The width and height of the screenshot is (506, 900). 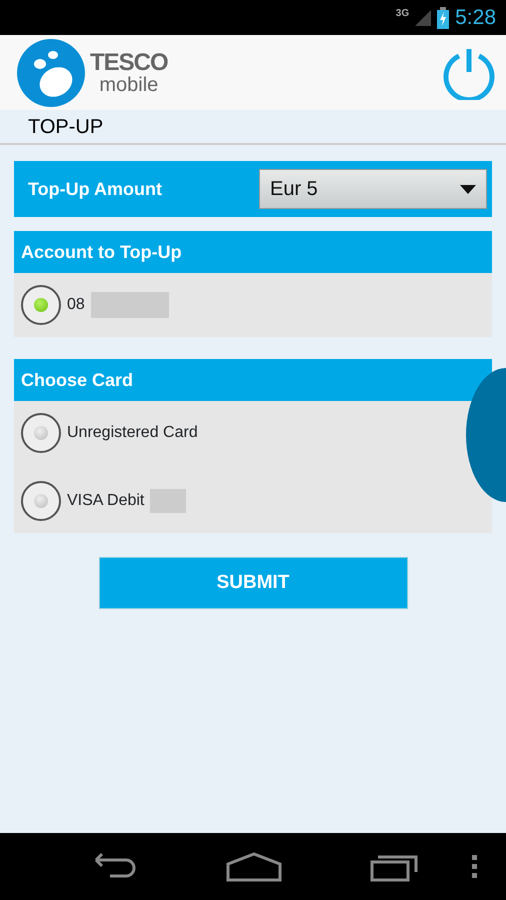 What do you see at coordinates (403, 14) in the screenshot?
I see `network-label: 3G` at bounding box center [403, 14].